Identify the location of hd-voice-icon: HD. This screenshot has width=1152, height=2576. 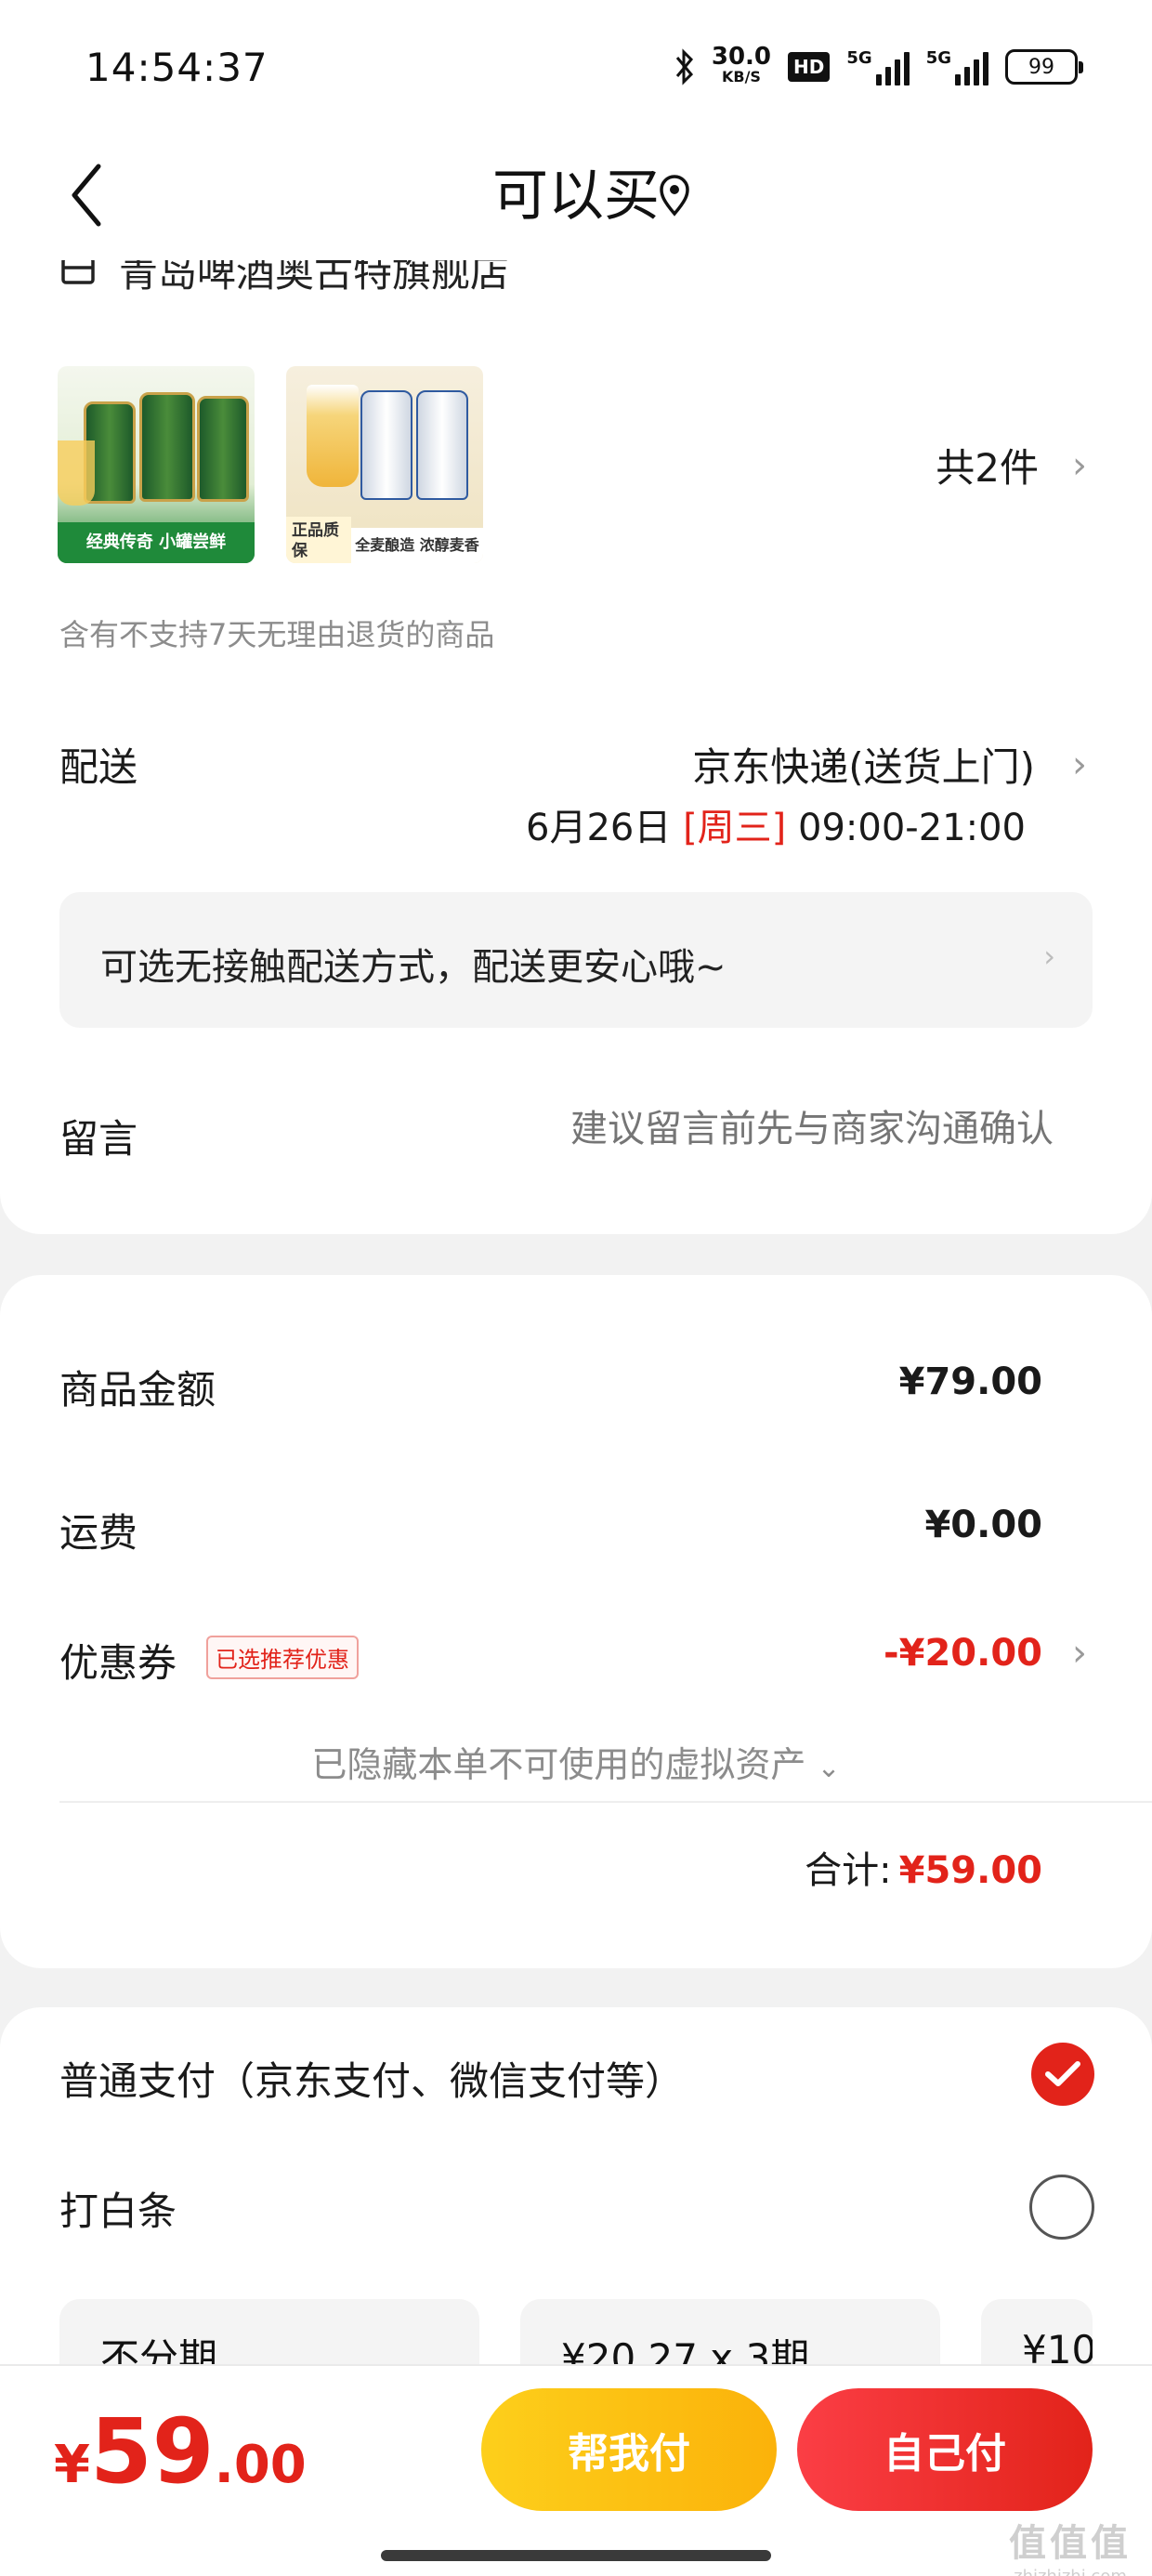
(809, 67).